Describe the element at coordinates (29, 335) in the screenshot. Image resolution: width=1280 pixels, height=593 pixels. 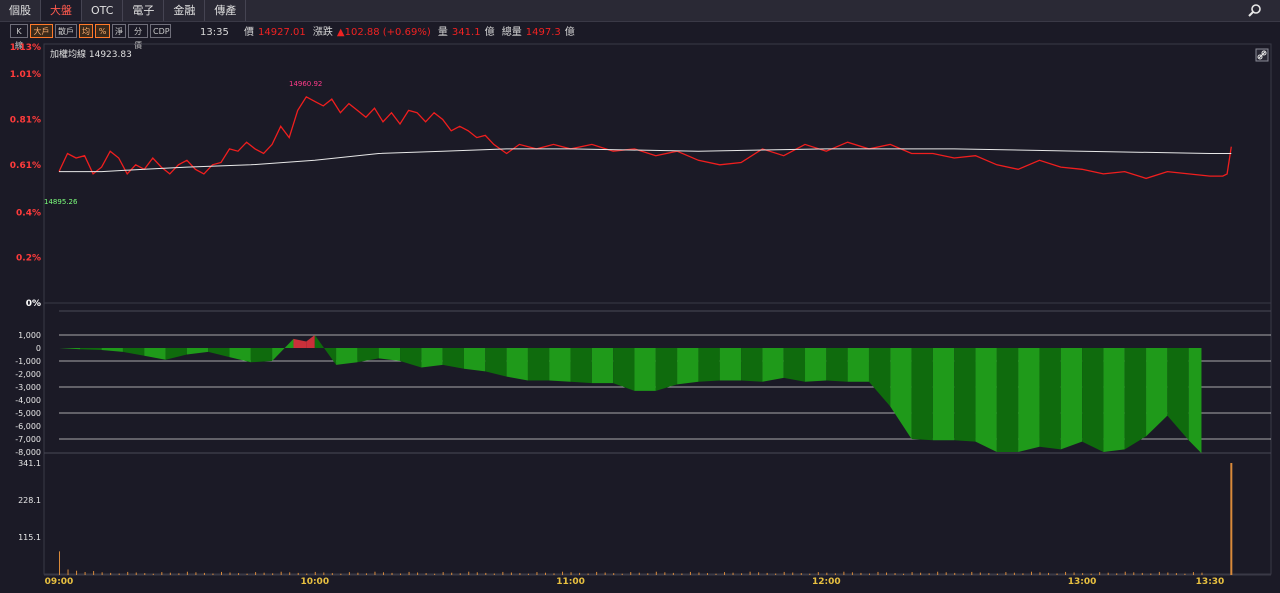
I see `diff-y-tick: 1,000` at that location.